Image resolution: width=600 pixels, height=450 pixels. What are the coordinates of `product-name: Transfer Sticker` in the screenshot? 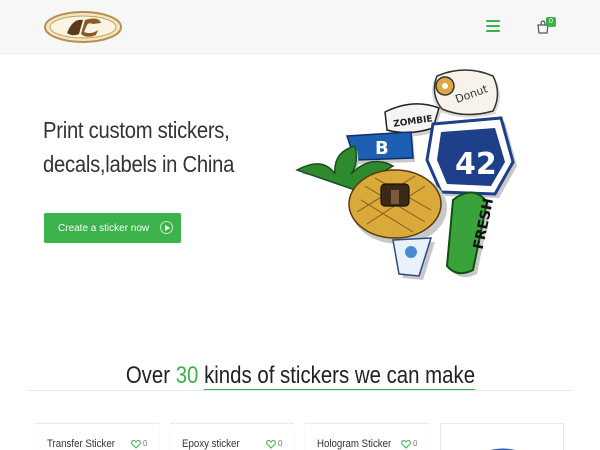 It's located at (81, 444).